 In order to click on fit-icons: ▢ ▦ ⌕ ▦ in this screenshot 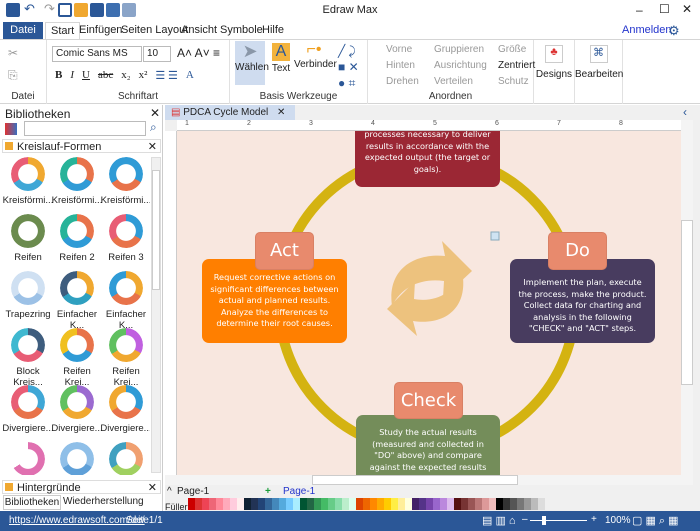, I will do `click(655, 521)`.